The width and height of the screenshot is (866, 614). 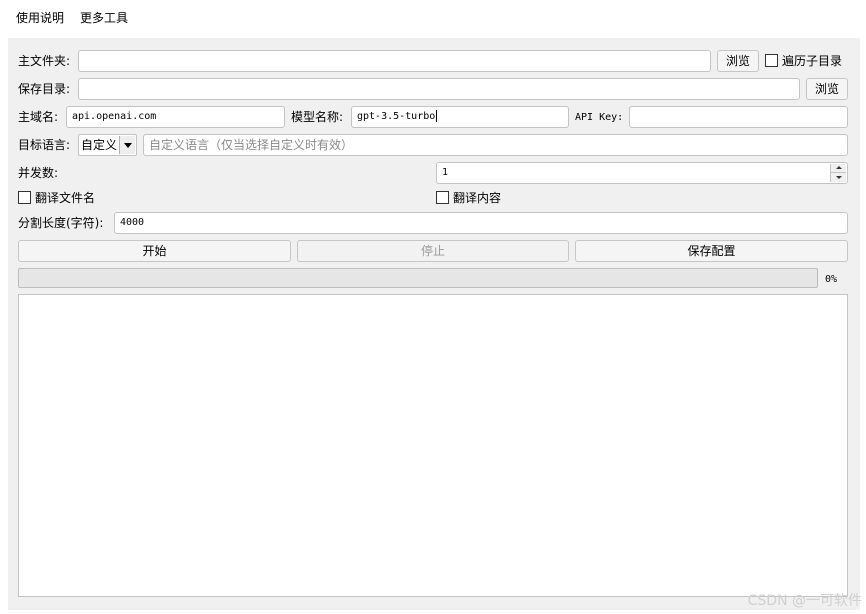 I want to click on concurrency-value: 1, so click(x=445, y=172).